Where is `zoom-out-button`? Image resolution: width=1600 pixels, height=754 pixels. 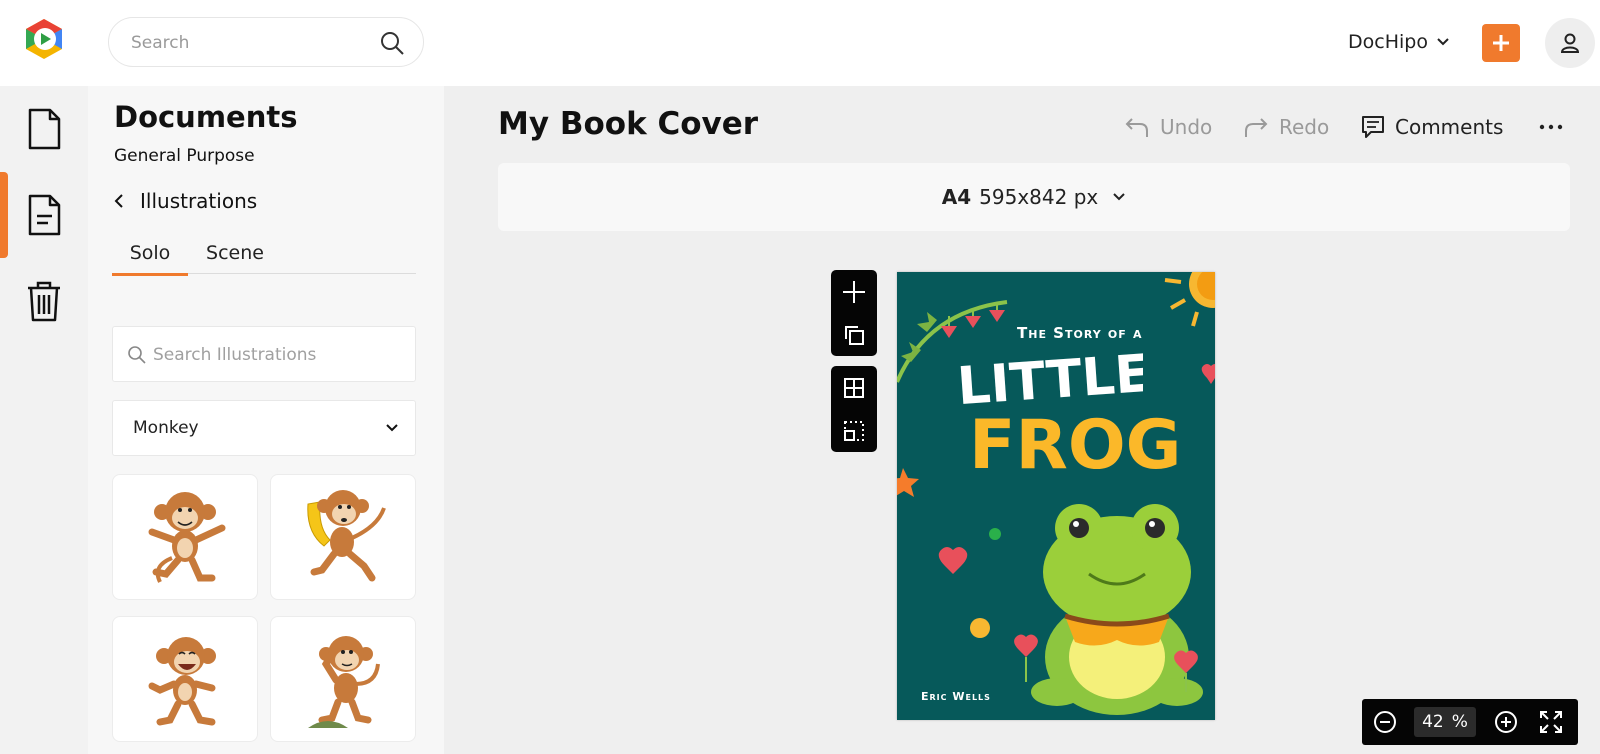 zoom-out-button is located at coordinates (1385, 722).